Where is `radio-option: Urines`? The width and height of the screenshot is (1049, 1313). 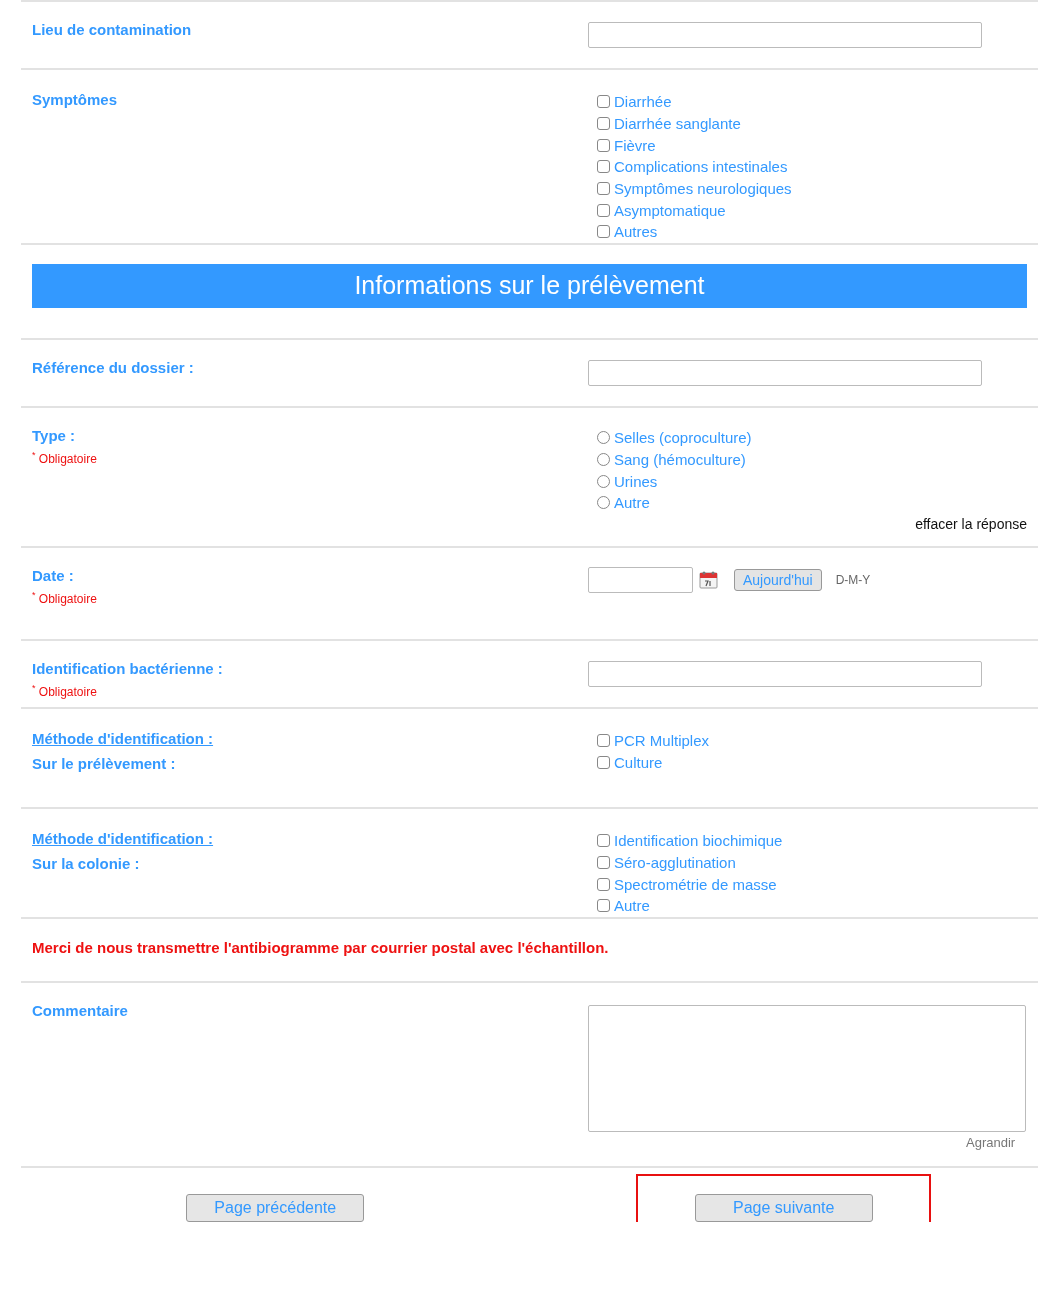
radio-option: Urines is located at coordinates (817, 481).